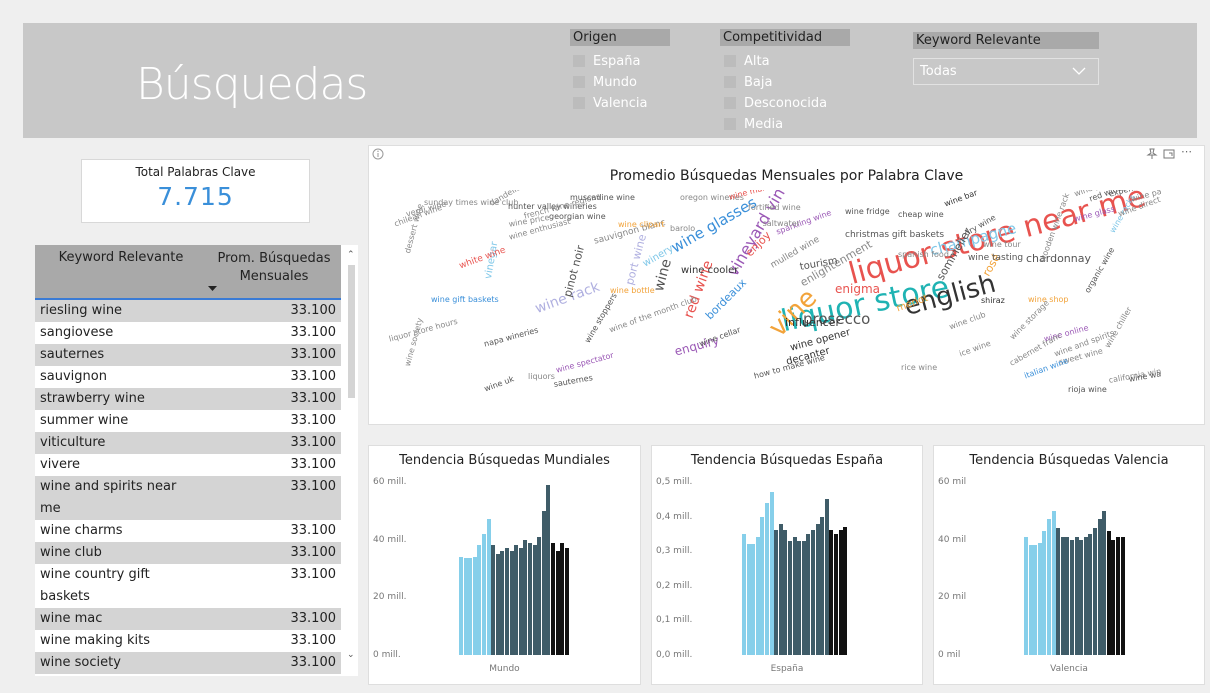 The image size is (1210, 693). Describe the element at coordinates (632, 290) in the screenshot. I see `wordcloud-word: wine bottle` at that location.